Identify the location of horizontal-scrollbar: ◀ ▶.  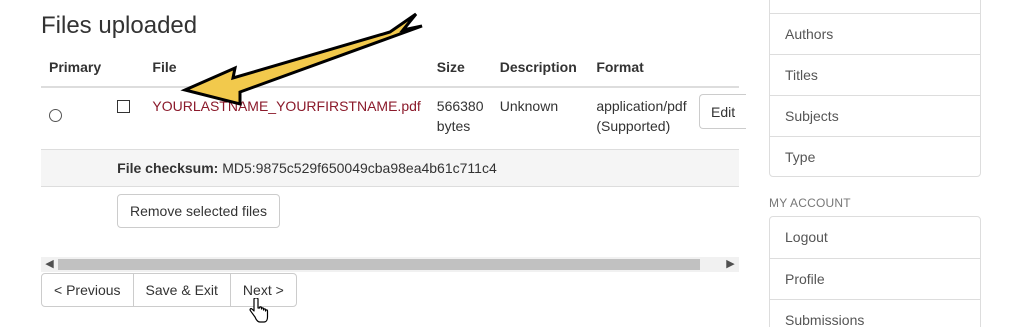
(390, 264).